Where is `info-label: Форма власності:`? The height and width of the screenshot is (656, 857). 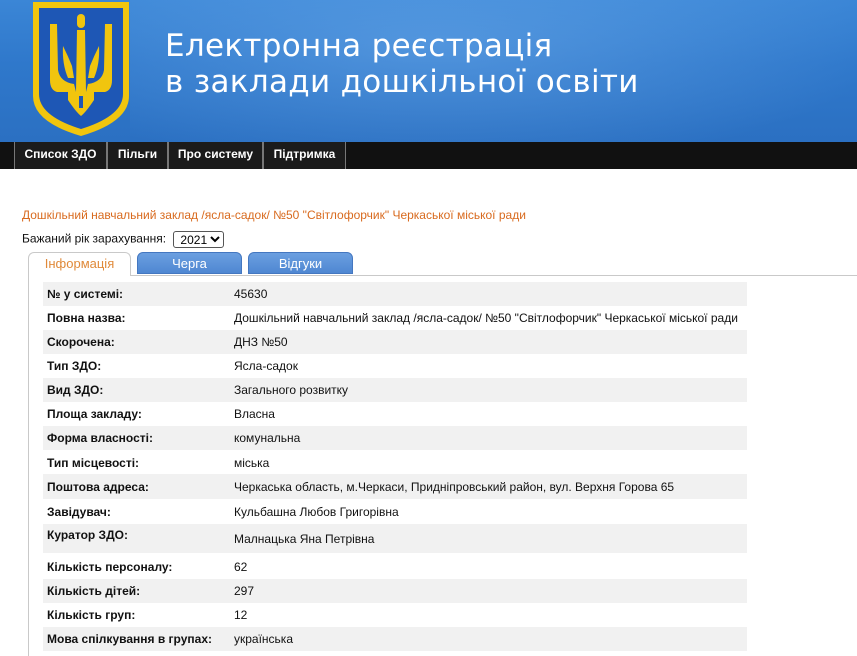 info-label: Форма власності: is located at coordinates (100, 438).